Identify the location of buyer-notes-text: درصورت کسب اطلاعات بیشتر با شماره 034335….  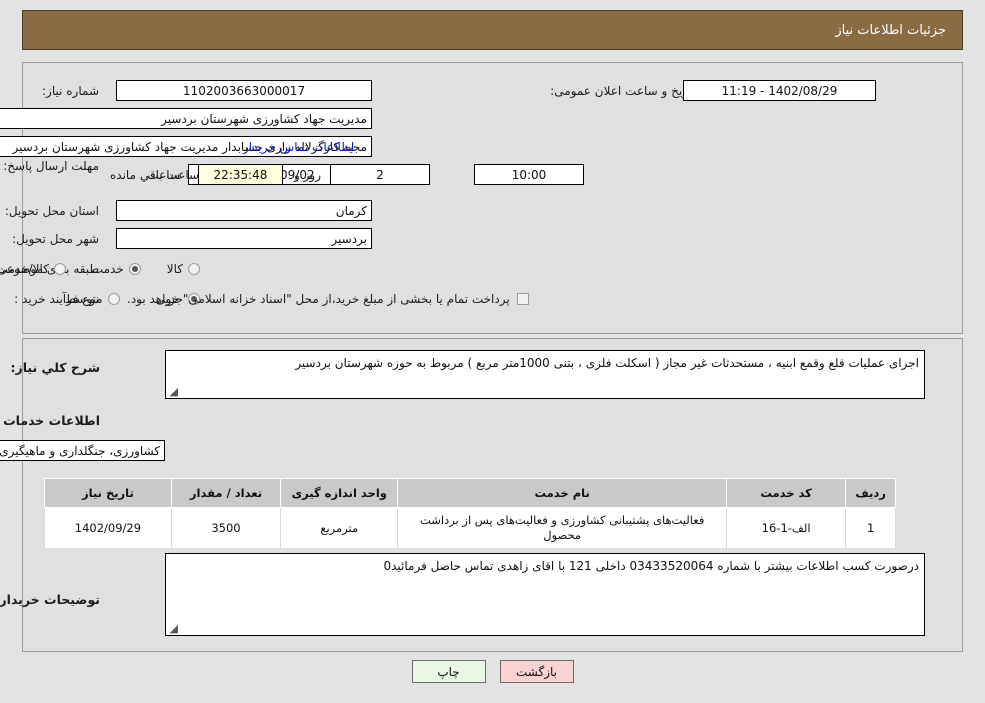
(651, 566).